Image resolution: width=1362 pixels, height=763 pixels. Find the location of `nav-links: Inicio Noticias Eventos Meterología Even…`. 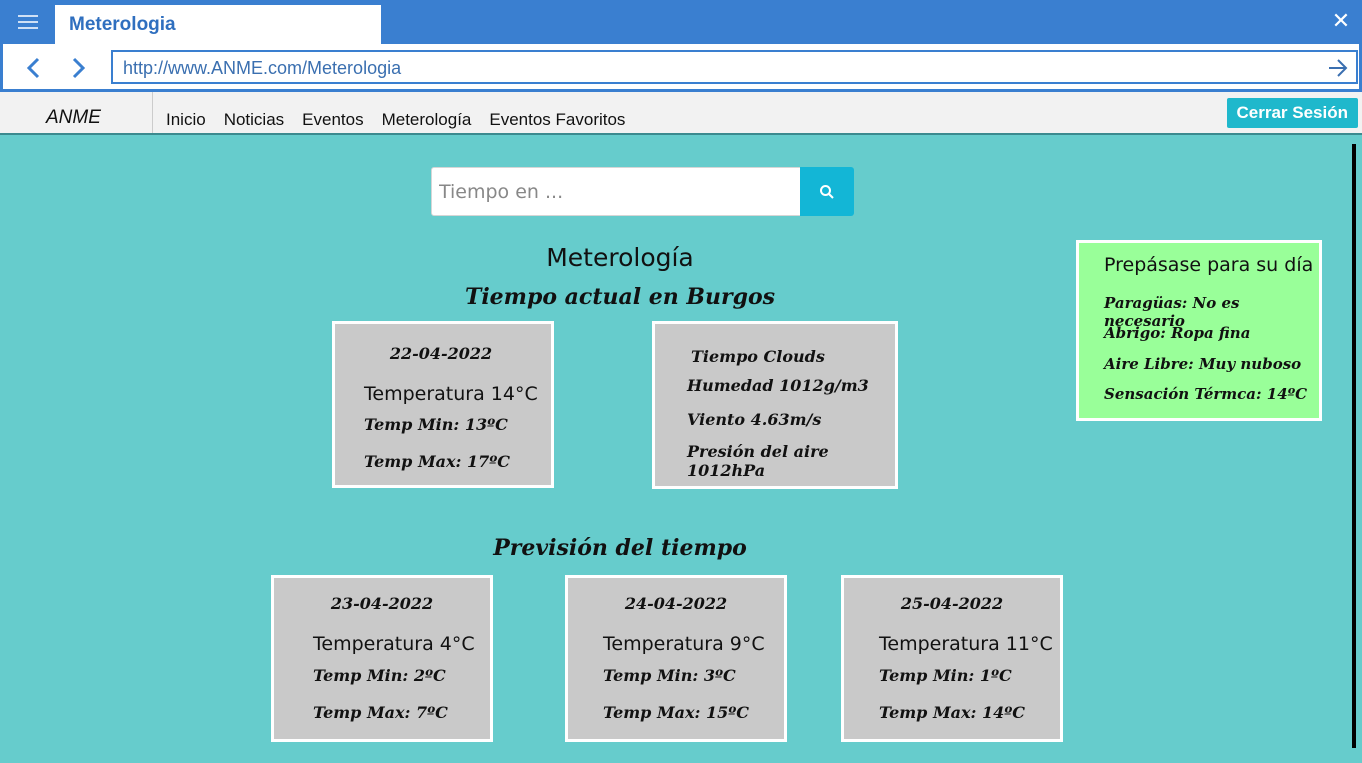

nav-links: Inicio Noticias Eventos Meterología Even… is located at coordinates (395, 120).